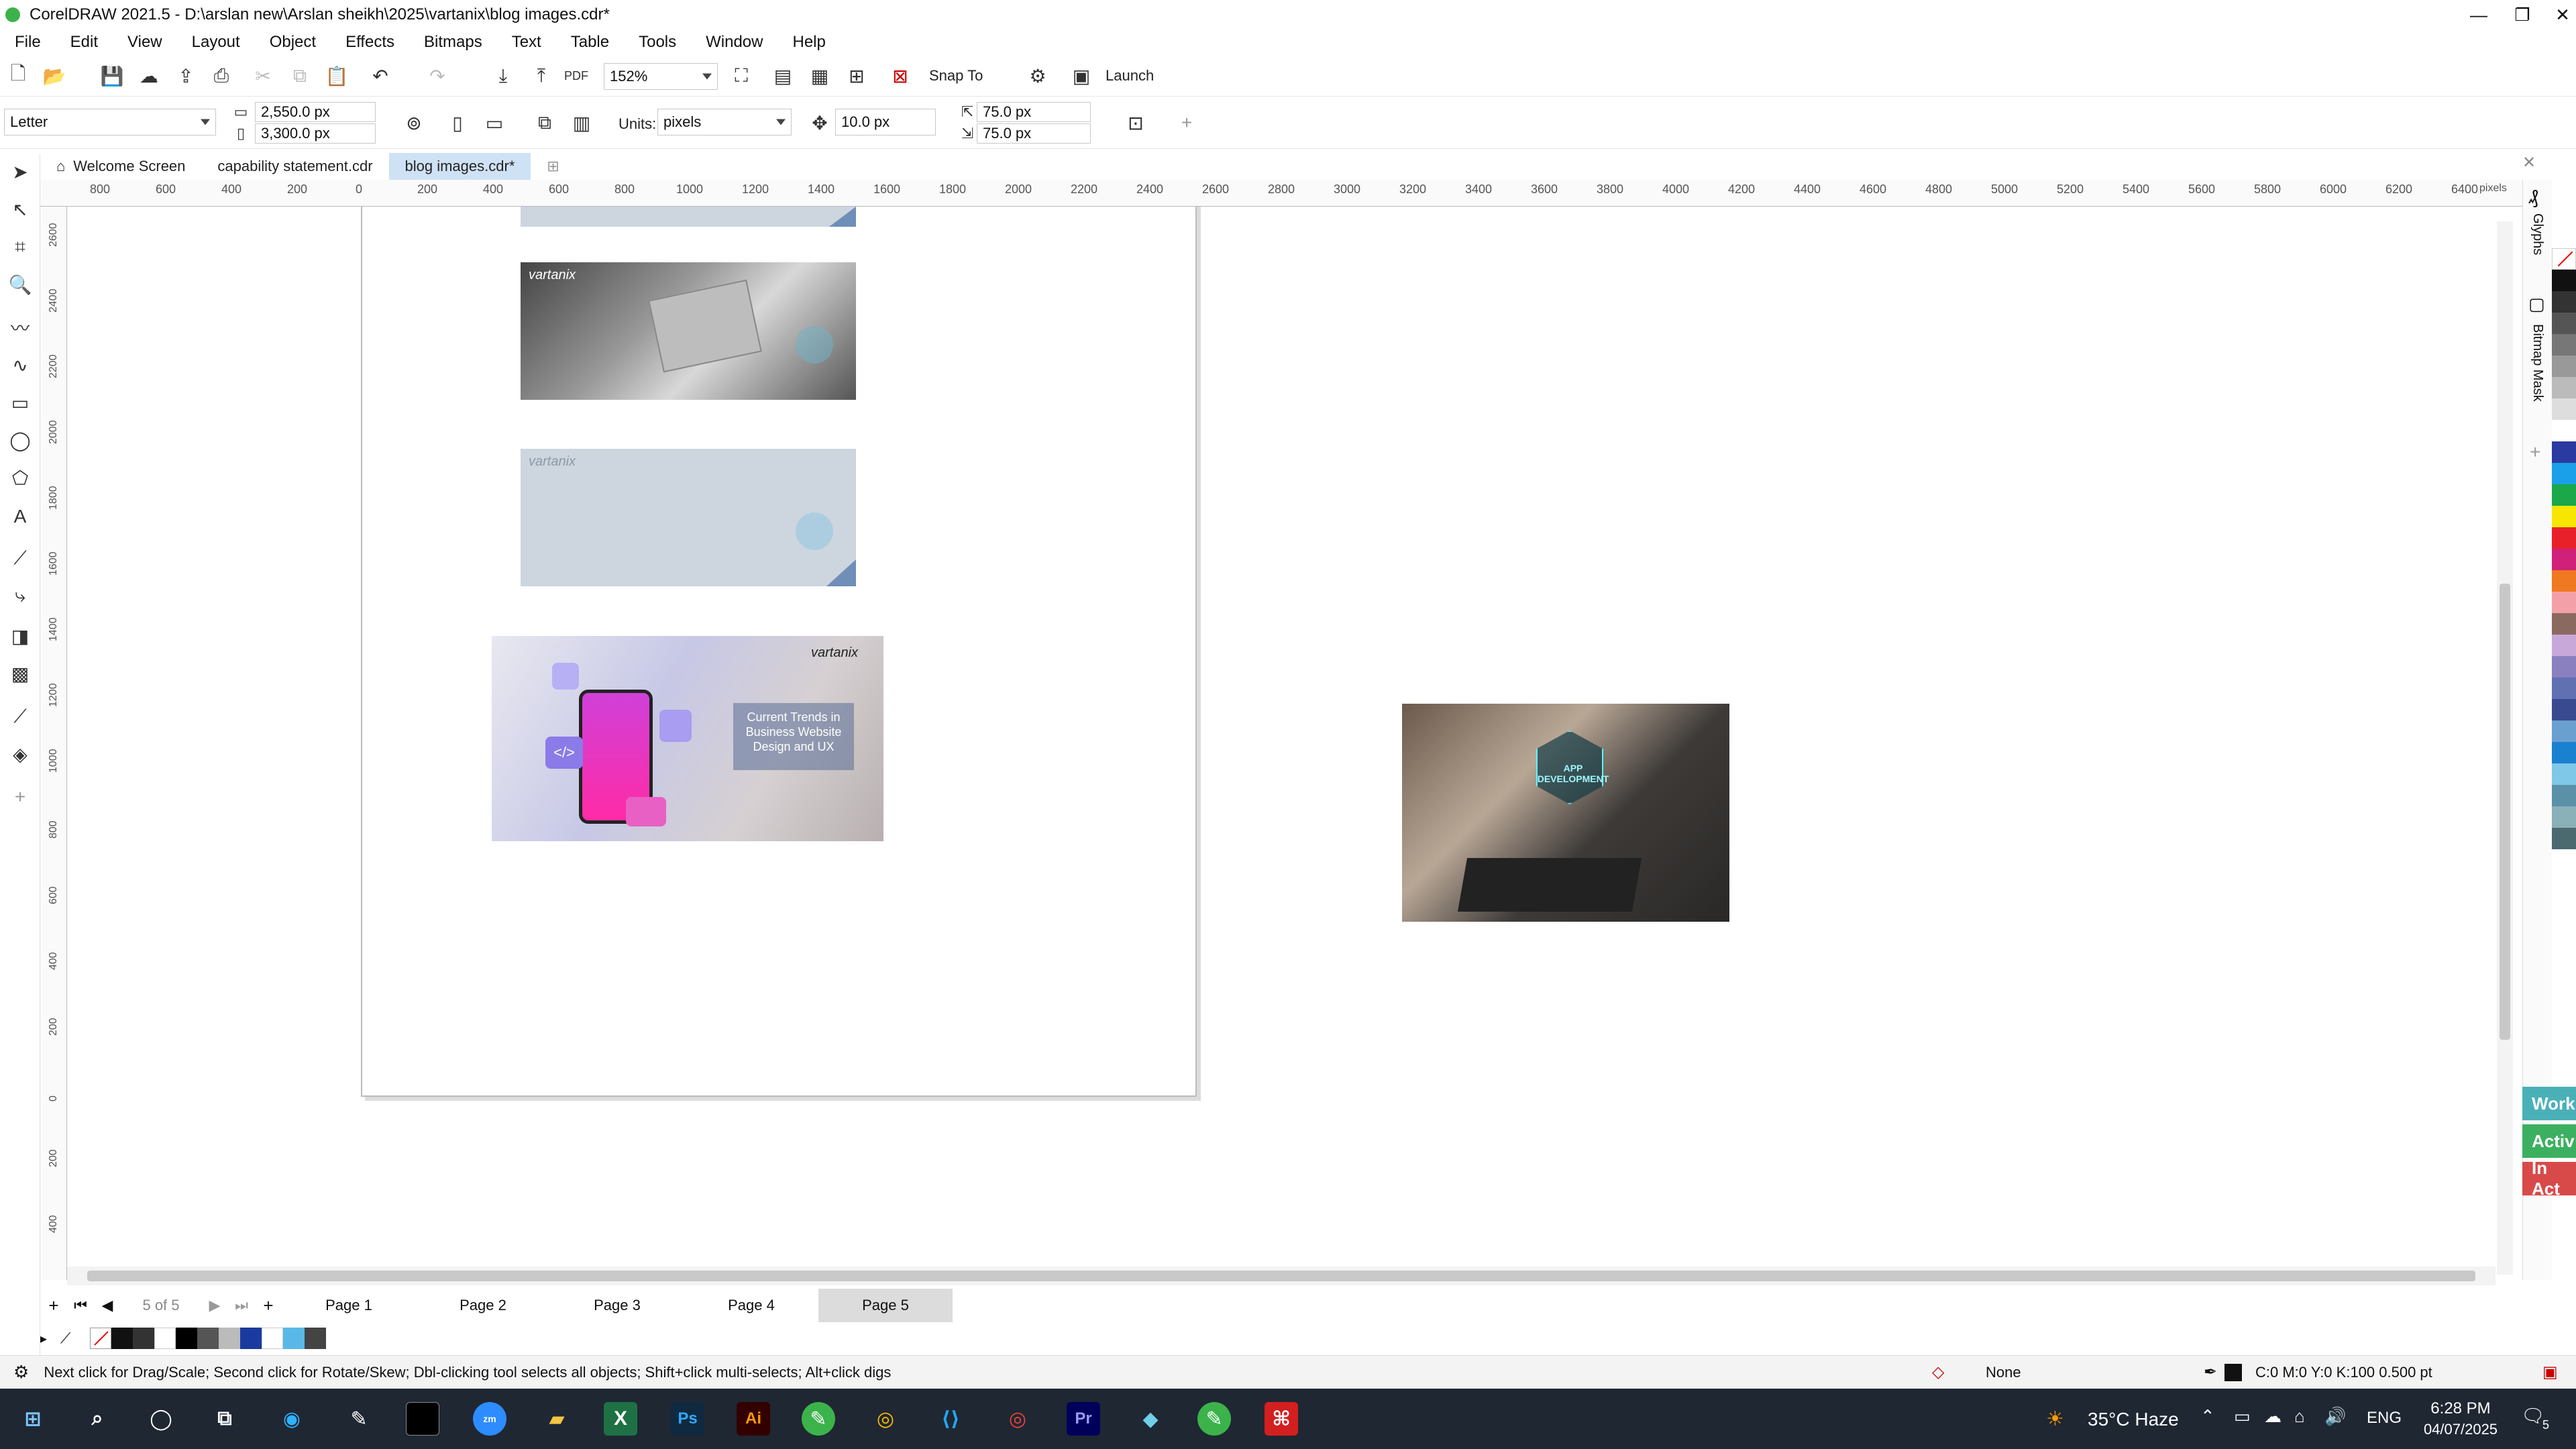 This screenshot has height=1449, width=2576. I want to click on portrait-icon: ▯, so click(457, 122).